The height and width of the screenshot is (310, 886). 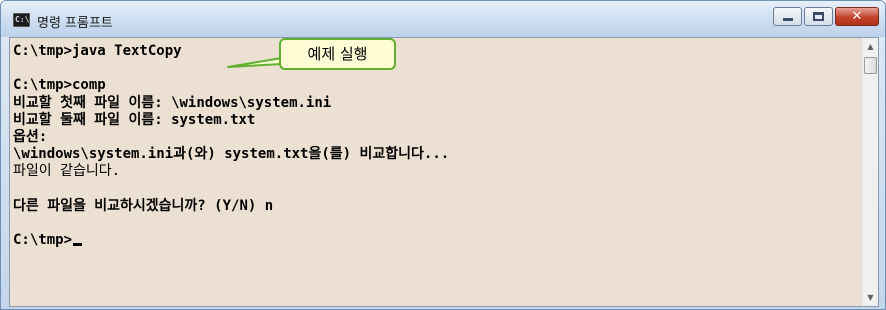 I want to click on minimize-button, so click(x=787, y=16).